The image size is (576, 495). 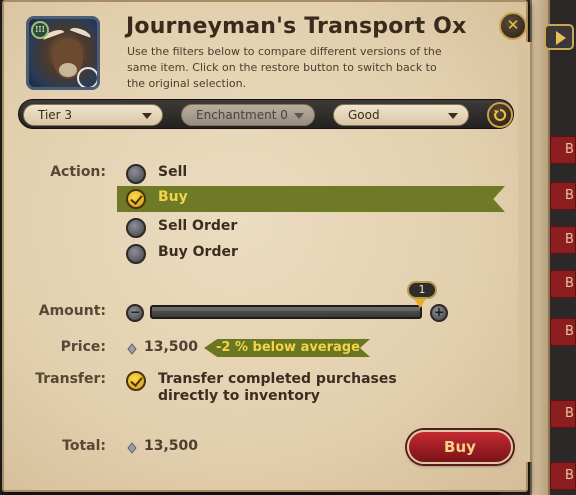 I want to click on item-title: Journeyman's Transport Ox, so click(x=296, y=26).